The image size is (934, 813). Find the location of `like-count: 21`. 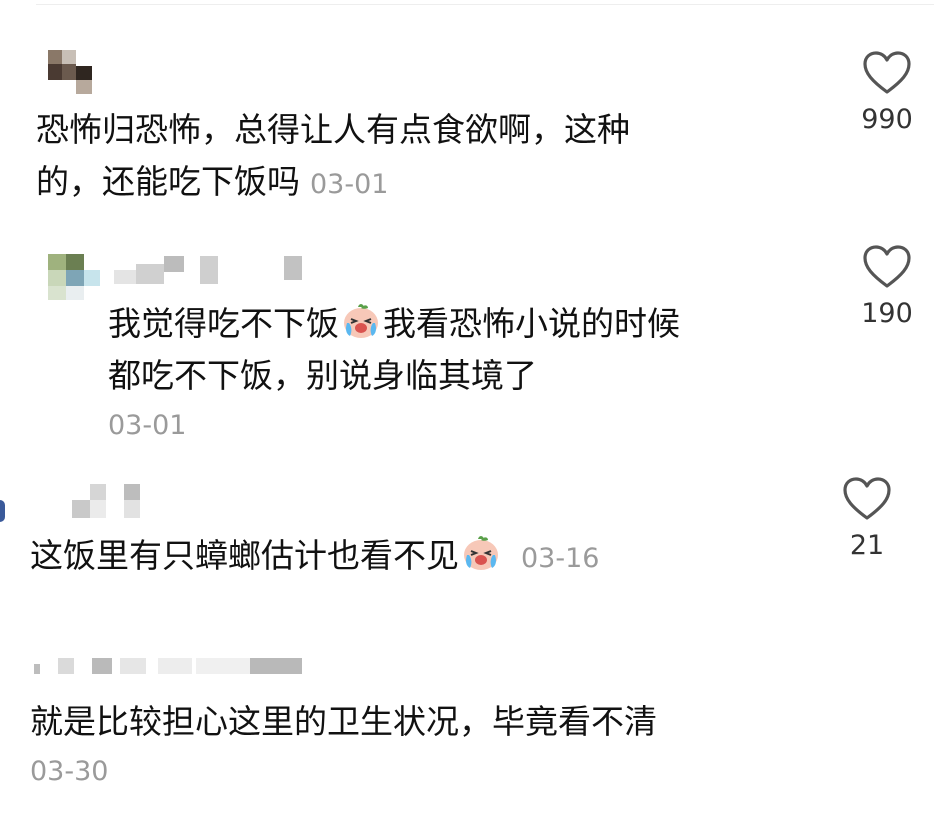

like-count: 21 is located at coordinates (867, 545).